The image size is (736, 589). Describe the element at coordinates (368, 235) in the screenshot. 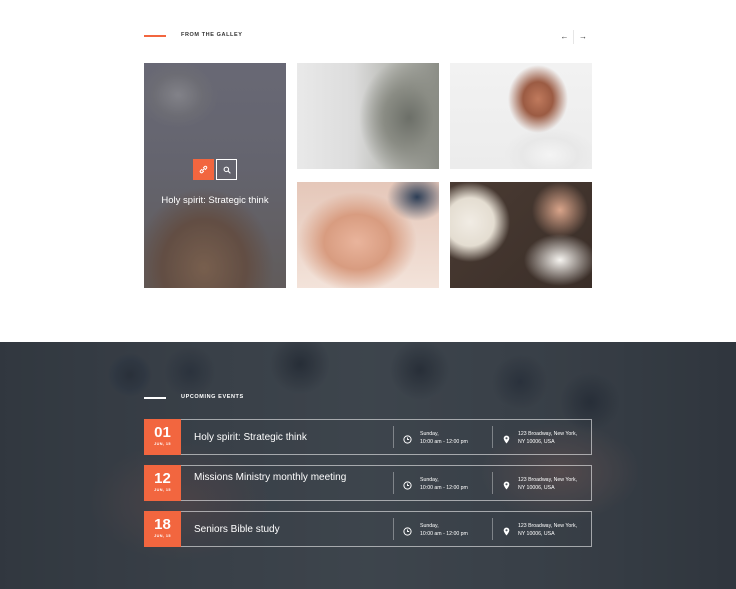

I see `gallery-item-stacked-hands` at that location.